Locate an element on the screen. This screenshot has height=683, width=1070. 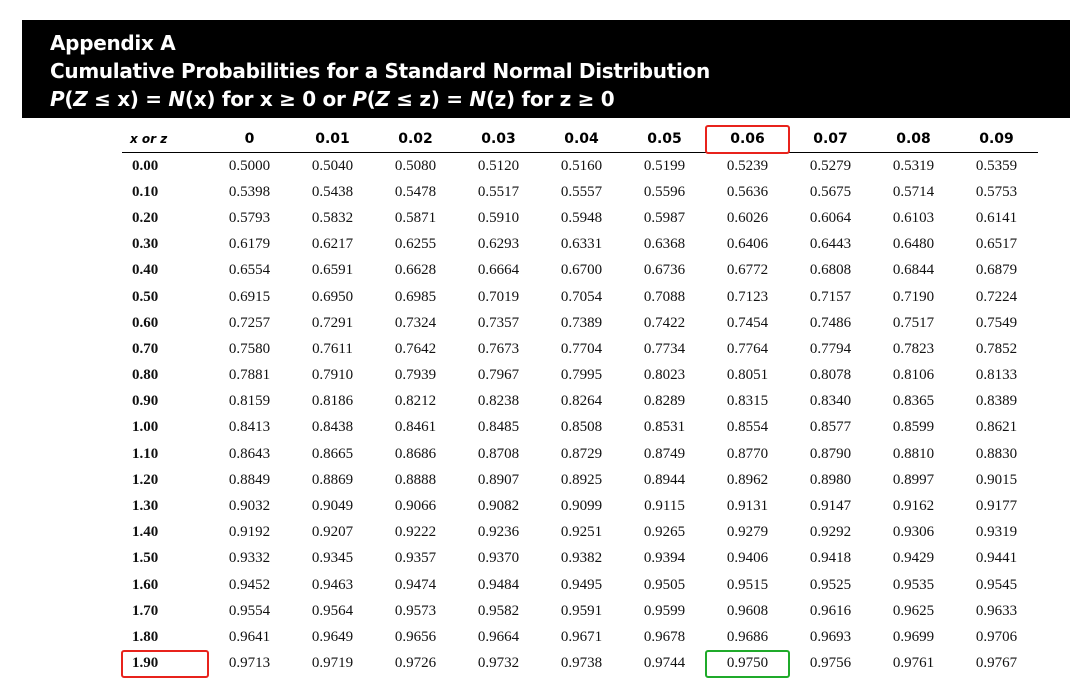
table-cell: 0.8212 is located at coordinates (415, 401).